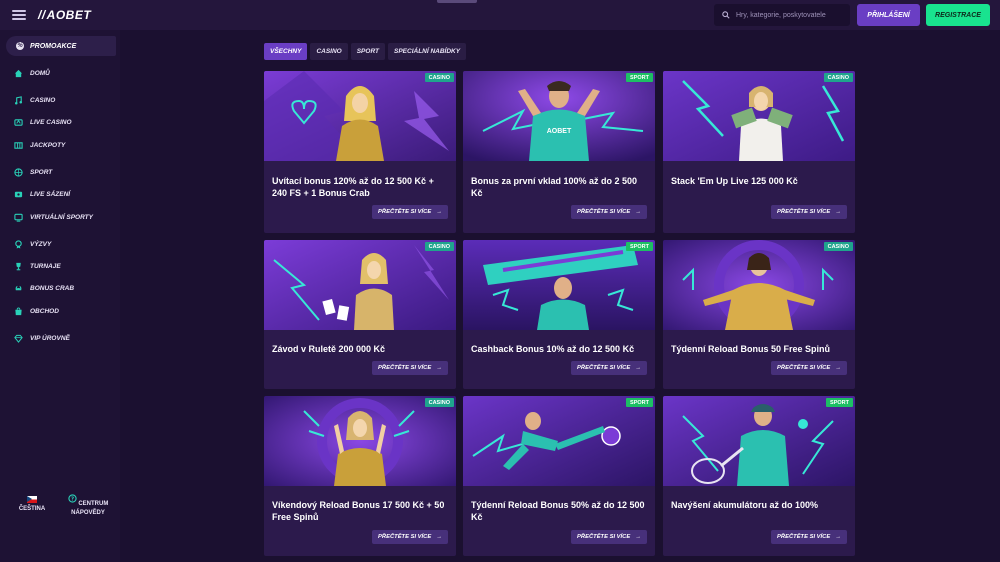 This screenshot has height=562, width=1000. I want to click on top-bar: //AOBET, so click(500, 15).